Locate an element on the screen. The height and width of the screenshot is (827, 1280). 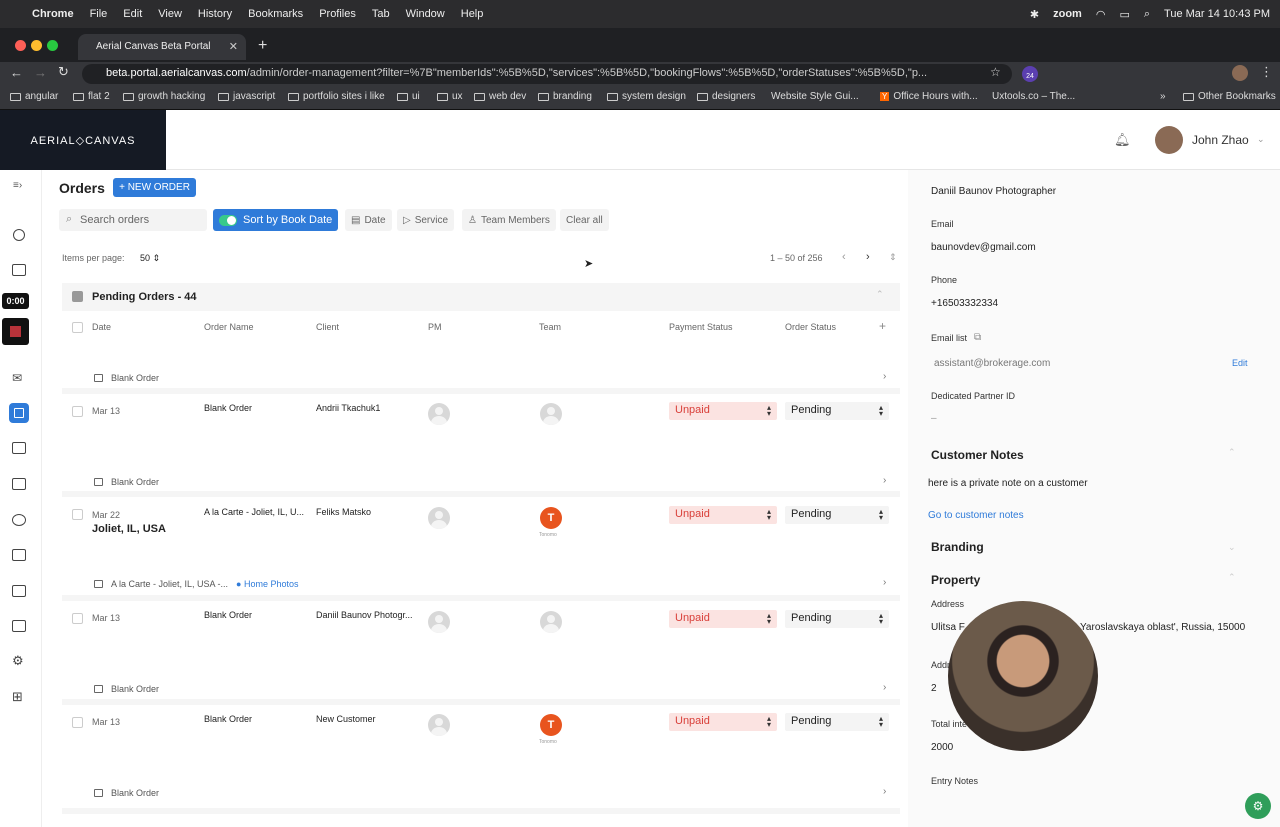
menu-history: History is located at coordinates (215, 14).